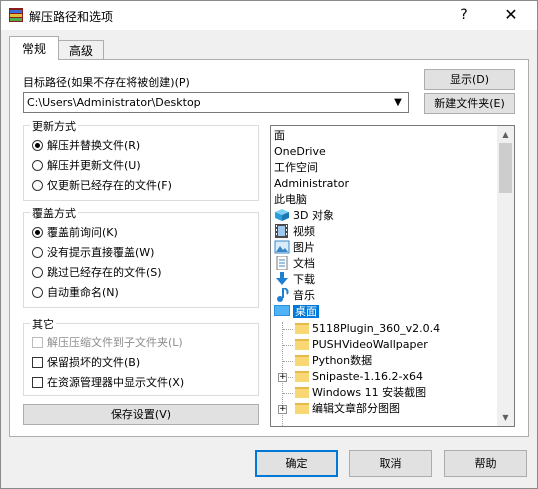 Image resolution: width=538 pixels, height=489 pixels. What do you see at coordinates (43, 324) in the screenshot?
I see `misc-title: 其它` at bounding box center [43, 324].